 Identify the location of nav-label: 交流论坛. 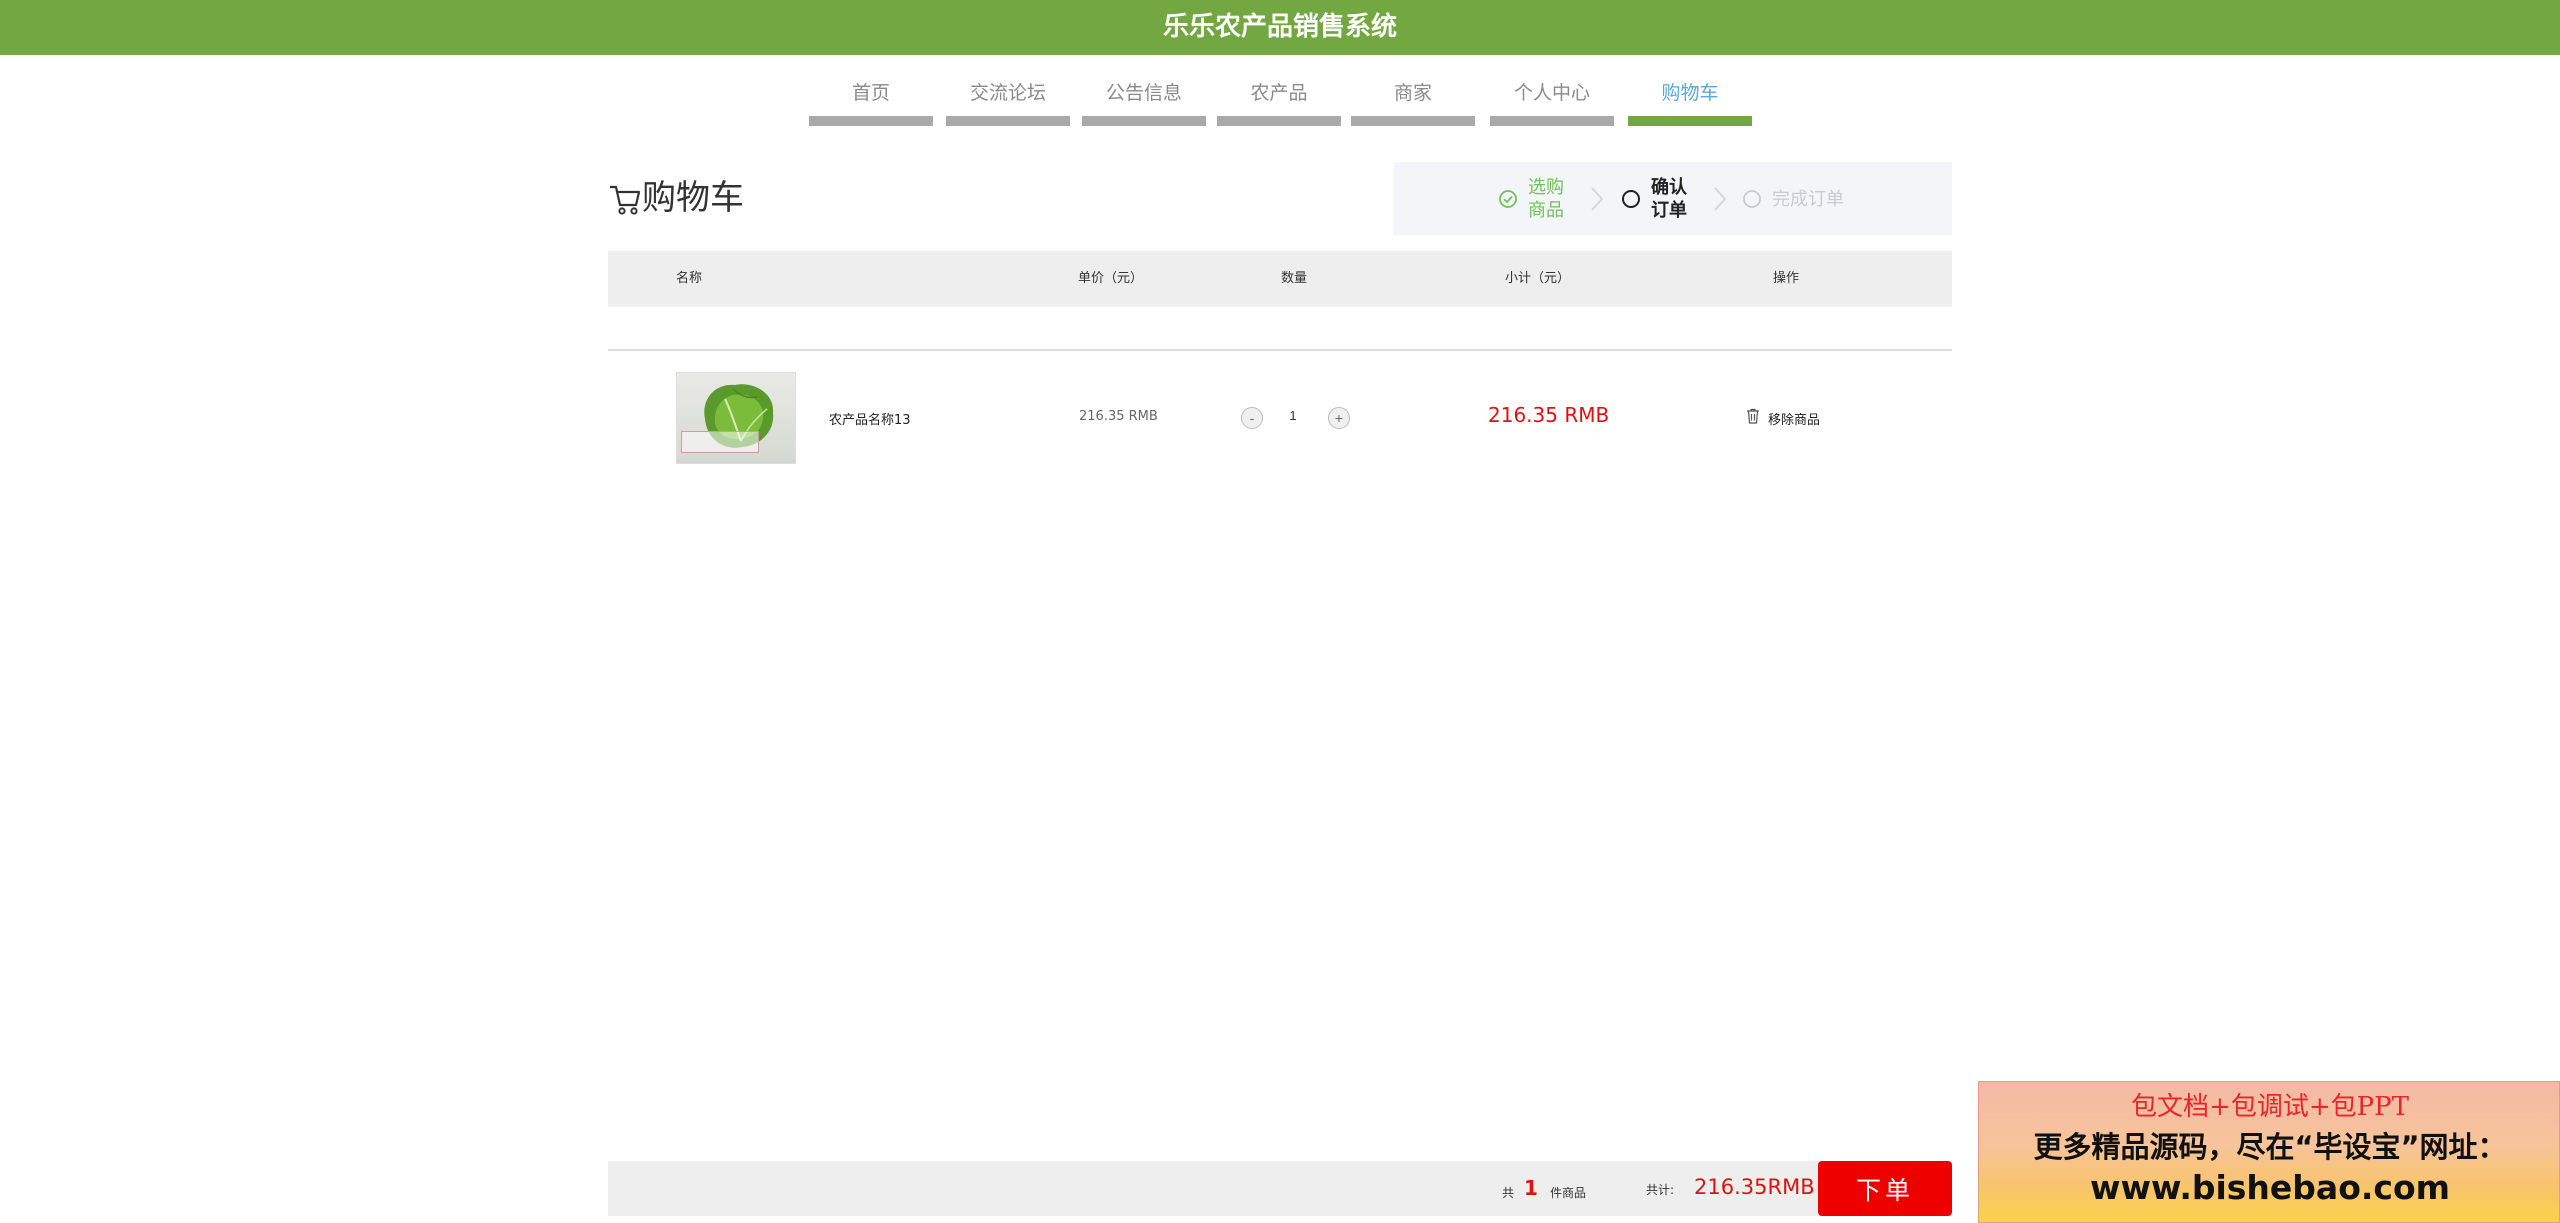
(1007, 93).